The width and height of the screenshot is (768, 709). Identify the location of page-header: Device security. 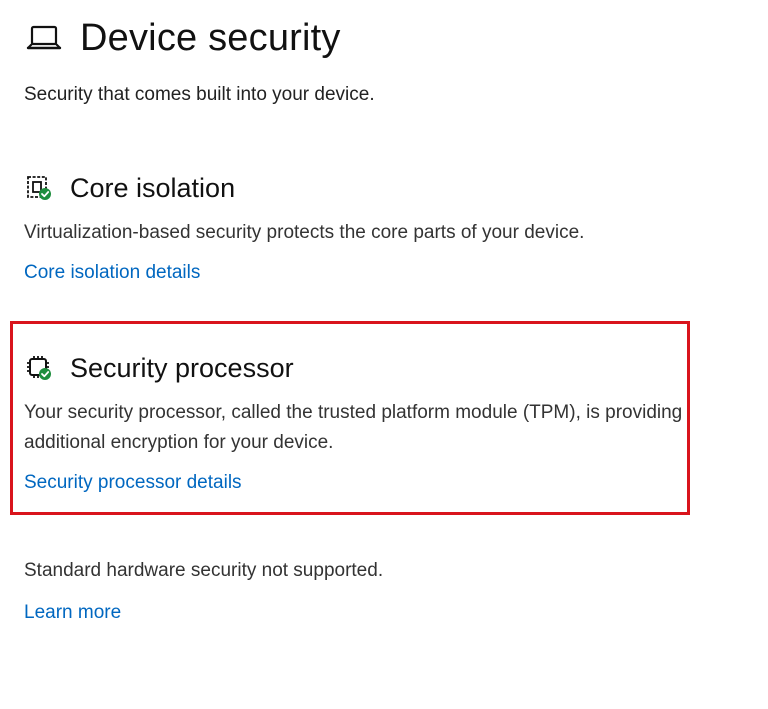
(182, 38).